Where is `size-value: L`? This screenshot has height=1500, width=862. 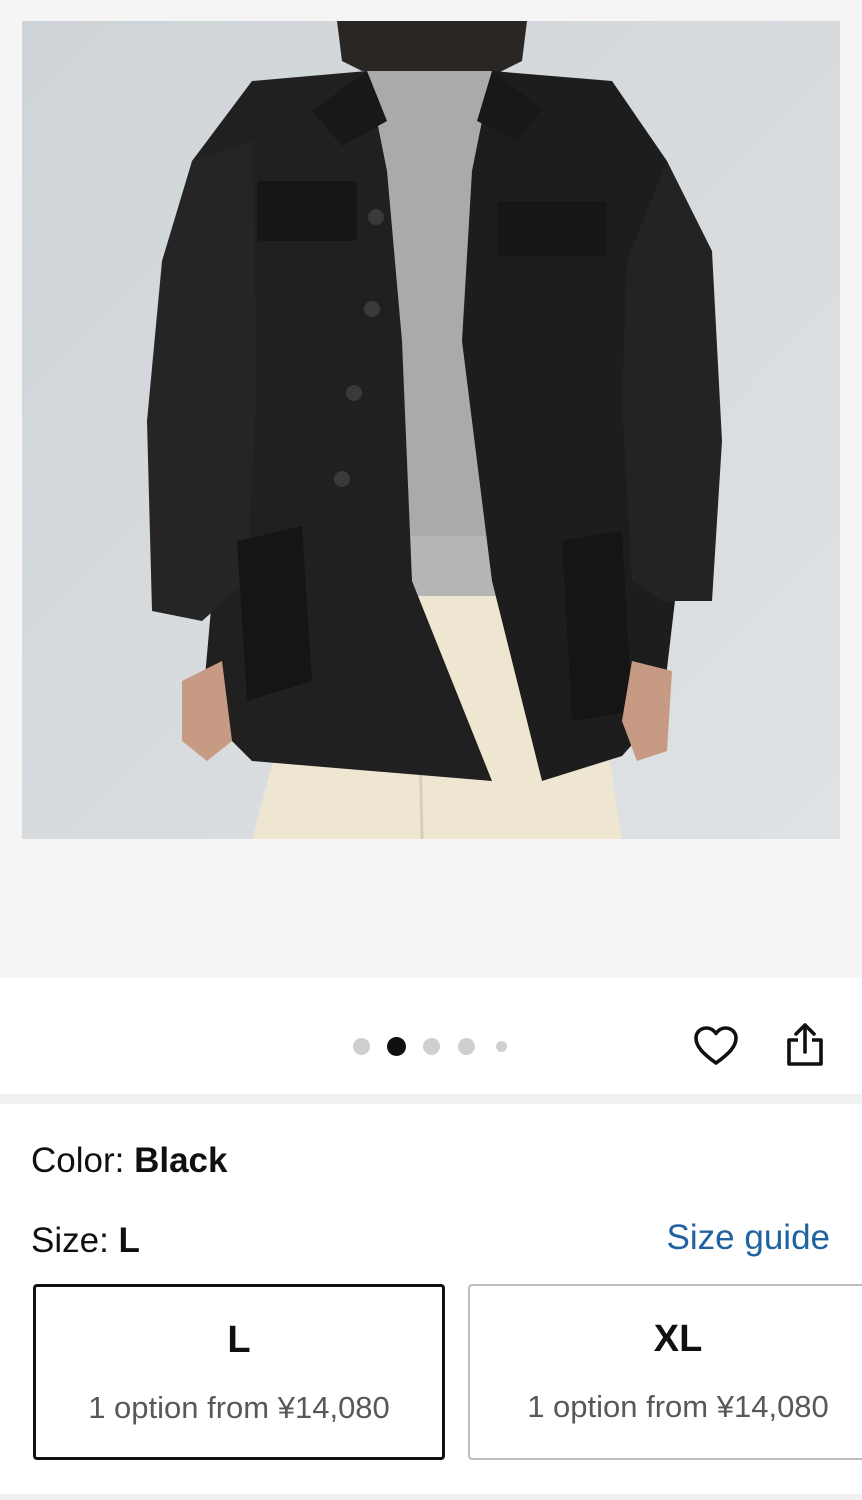 size-value: L is located at coordinates (129, 1240).